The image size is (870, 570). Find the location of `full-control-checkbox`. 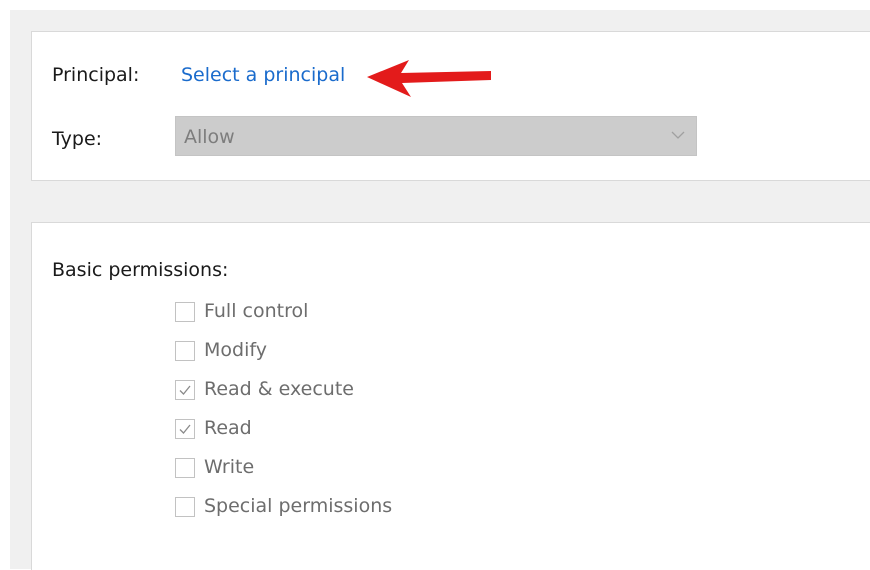

full-control-checkbox is located at coordinates (185, 312).